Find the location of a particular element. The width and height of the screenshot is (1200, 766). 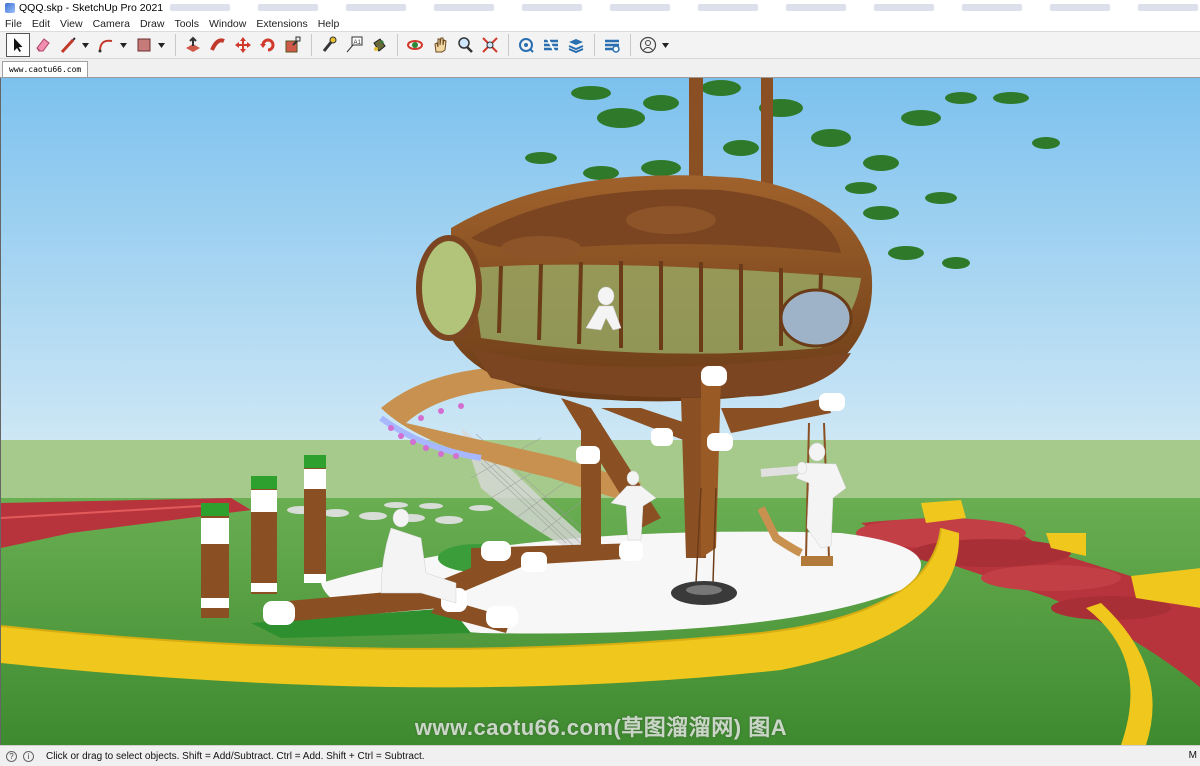

info-circle-icon: i is located at coordinates (28, 756).